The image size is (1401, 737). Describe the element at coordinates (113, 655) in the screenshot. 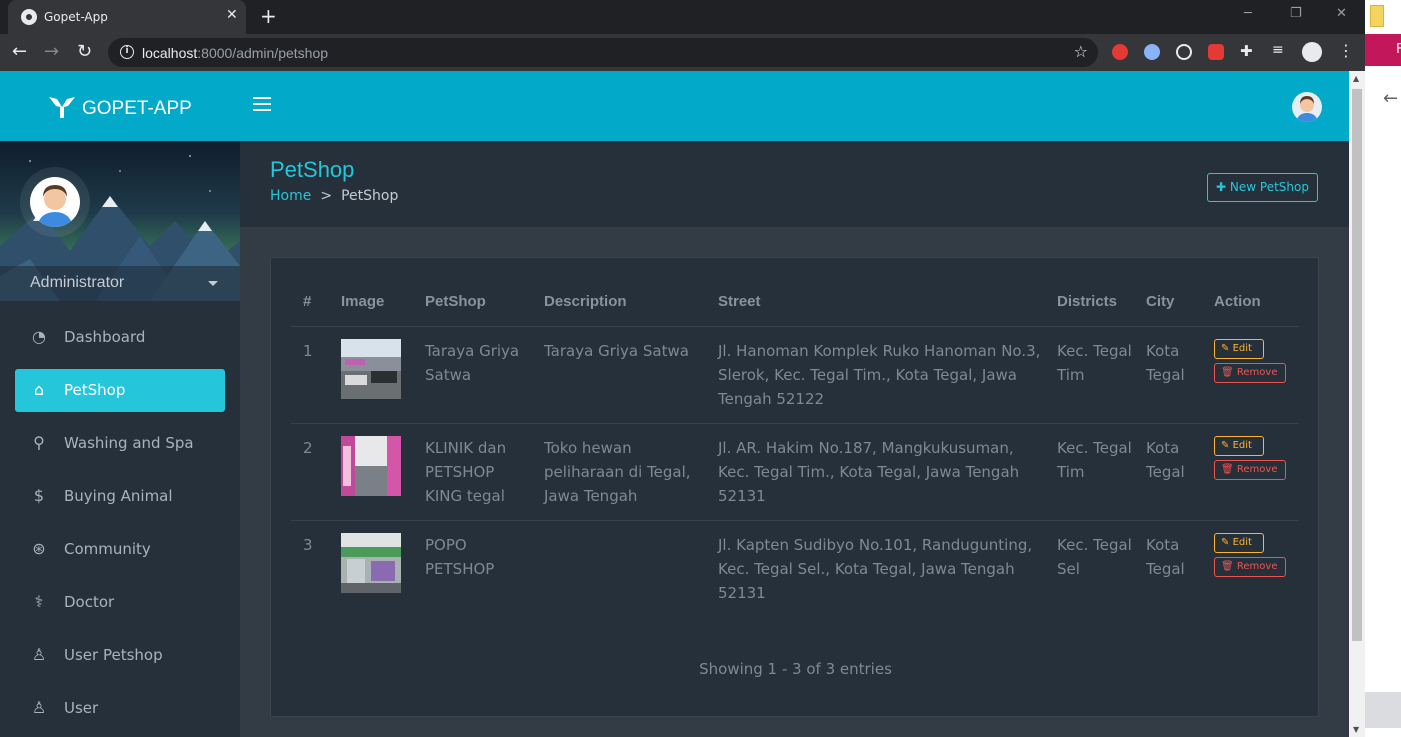

I see `sidebar-item-label: User Petshop` at that location.